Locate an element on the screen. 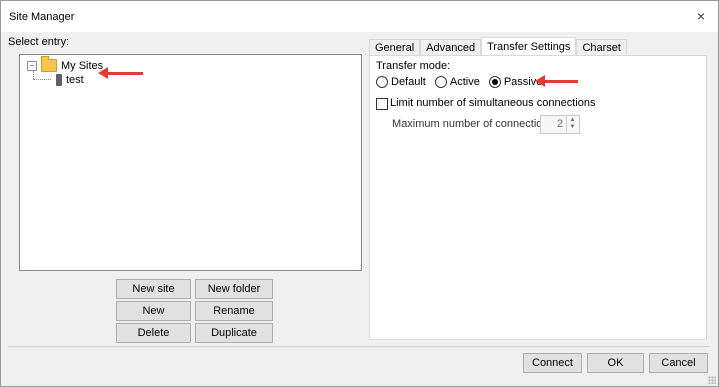 Image resolution: width=719 pixels, height=387 pixels. cancel-button: Cancel is located at coordinates (678, 363).